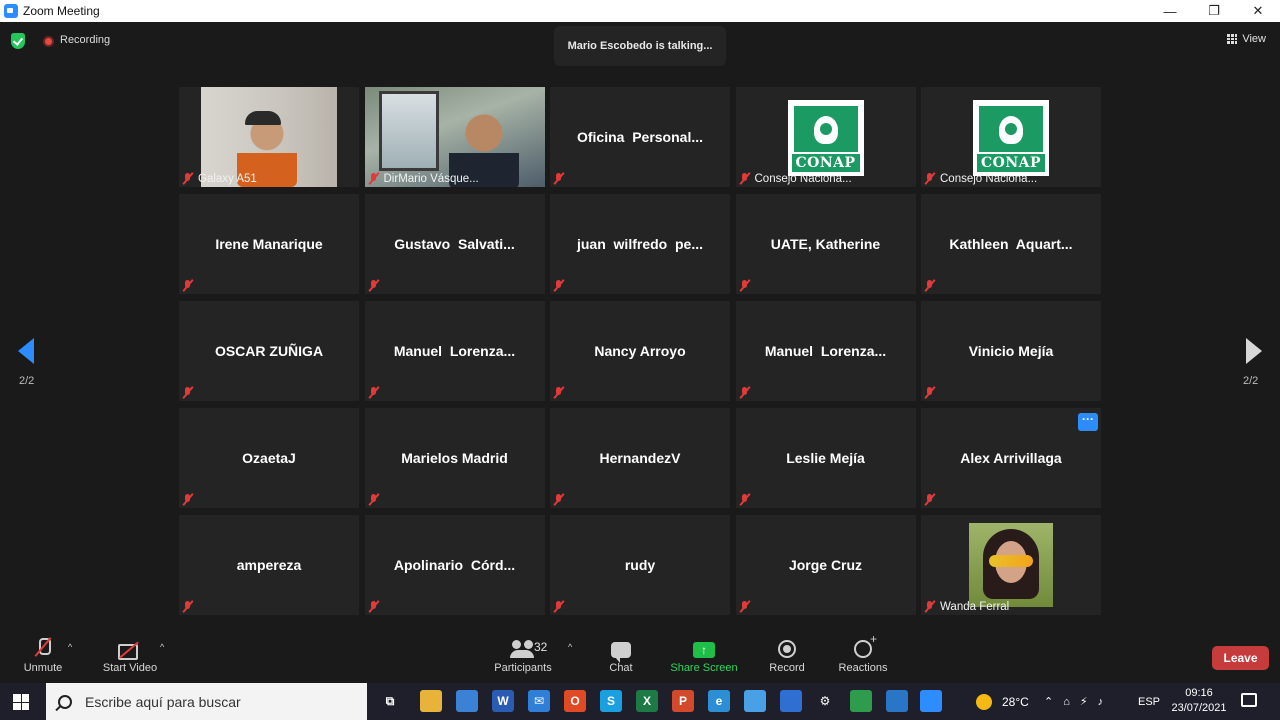  Describe the element at coordinates (791, 701) in the screenshot. I see `calendar-icon` at that location.